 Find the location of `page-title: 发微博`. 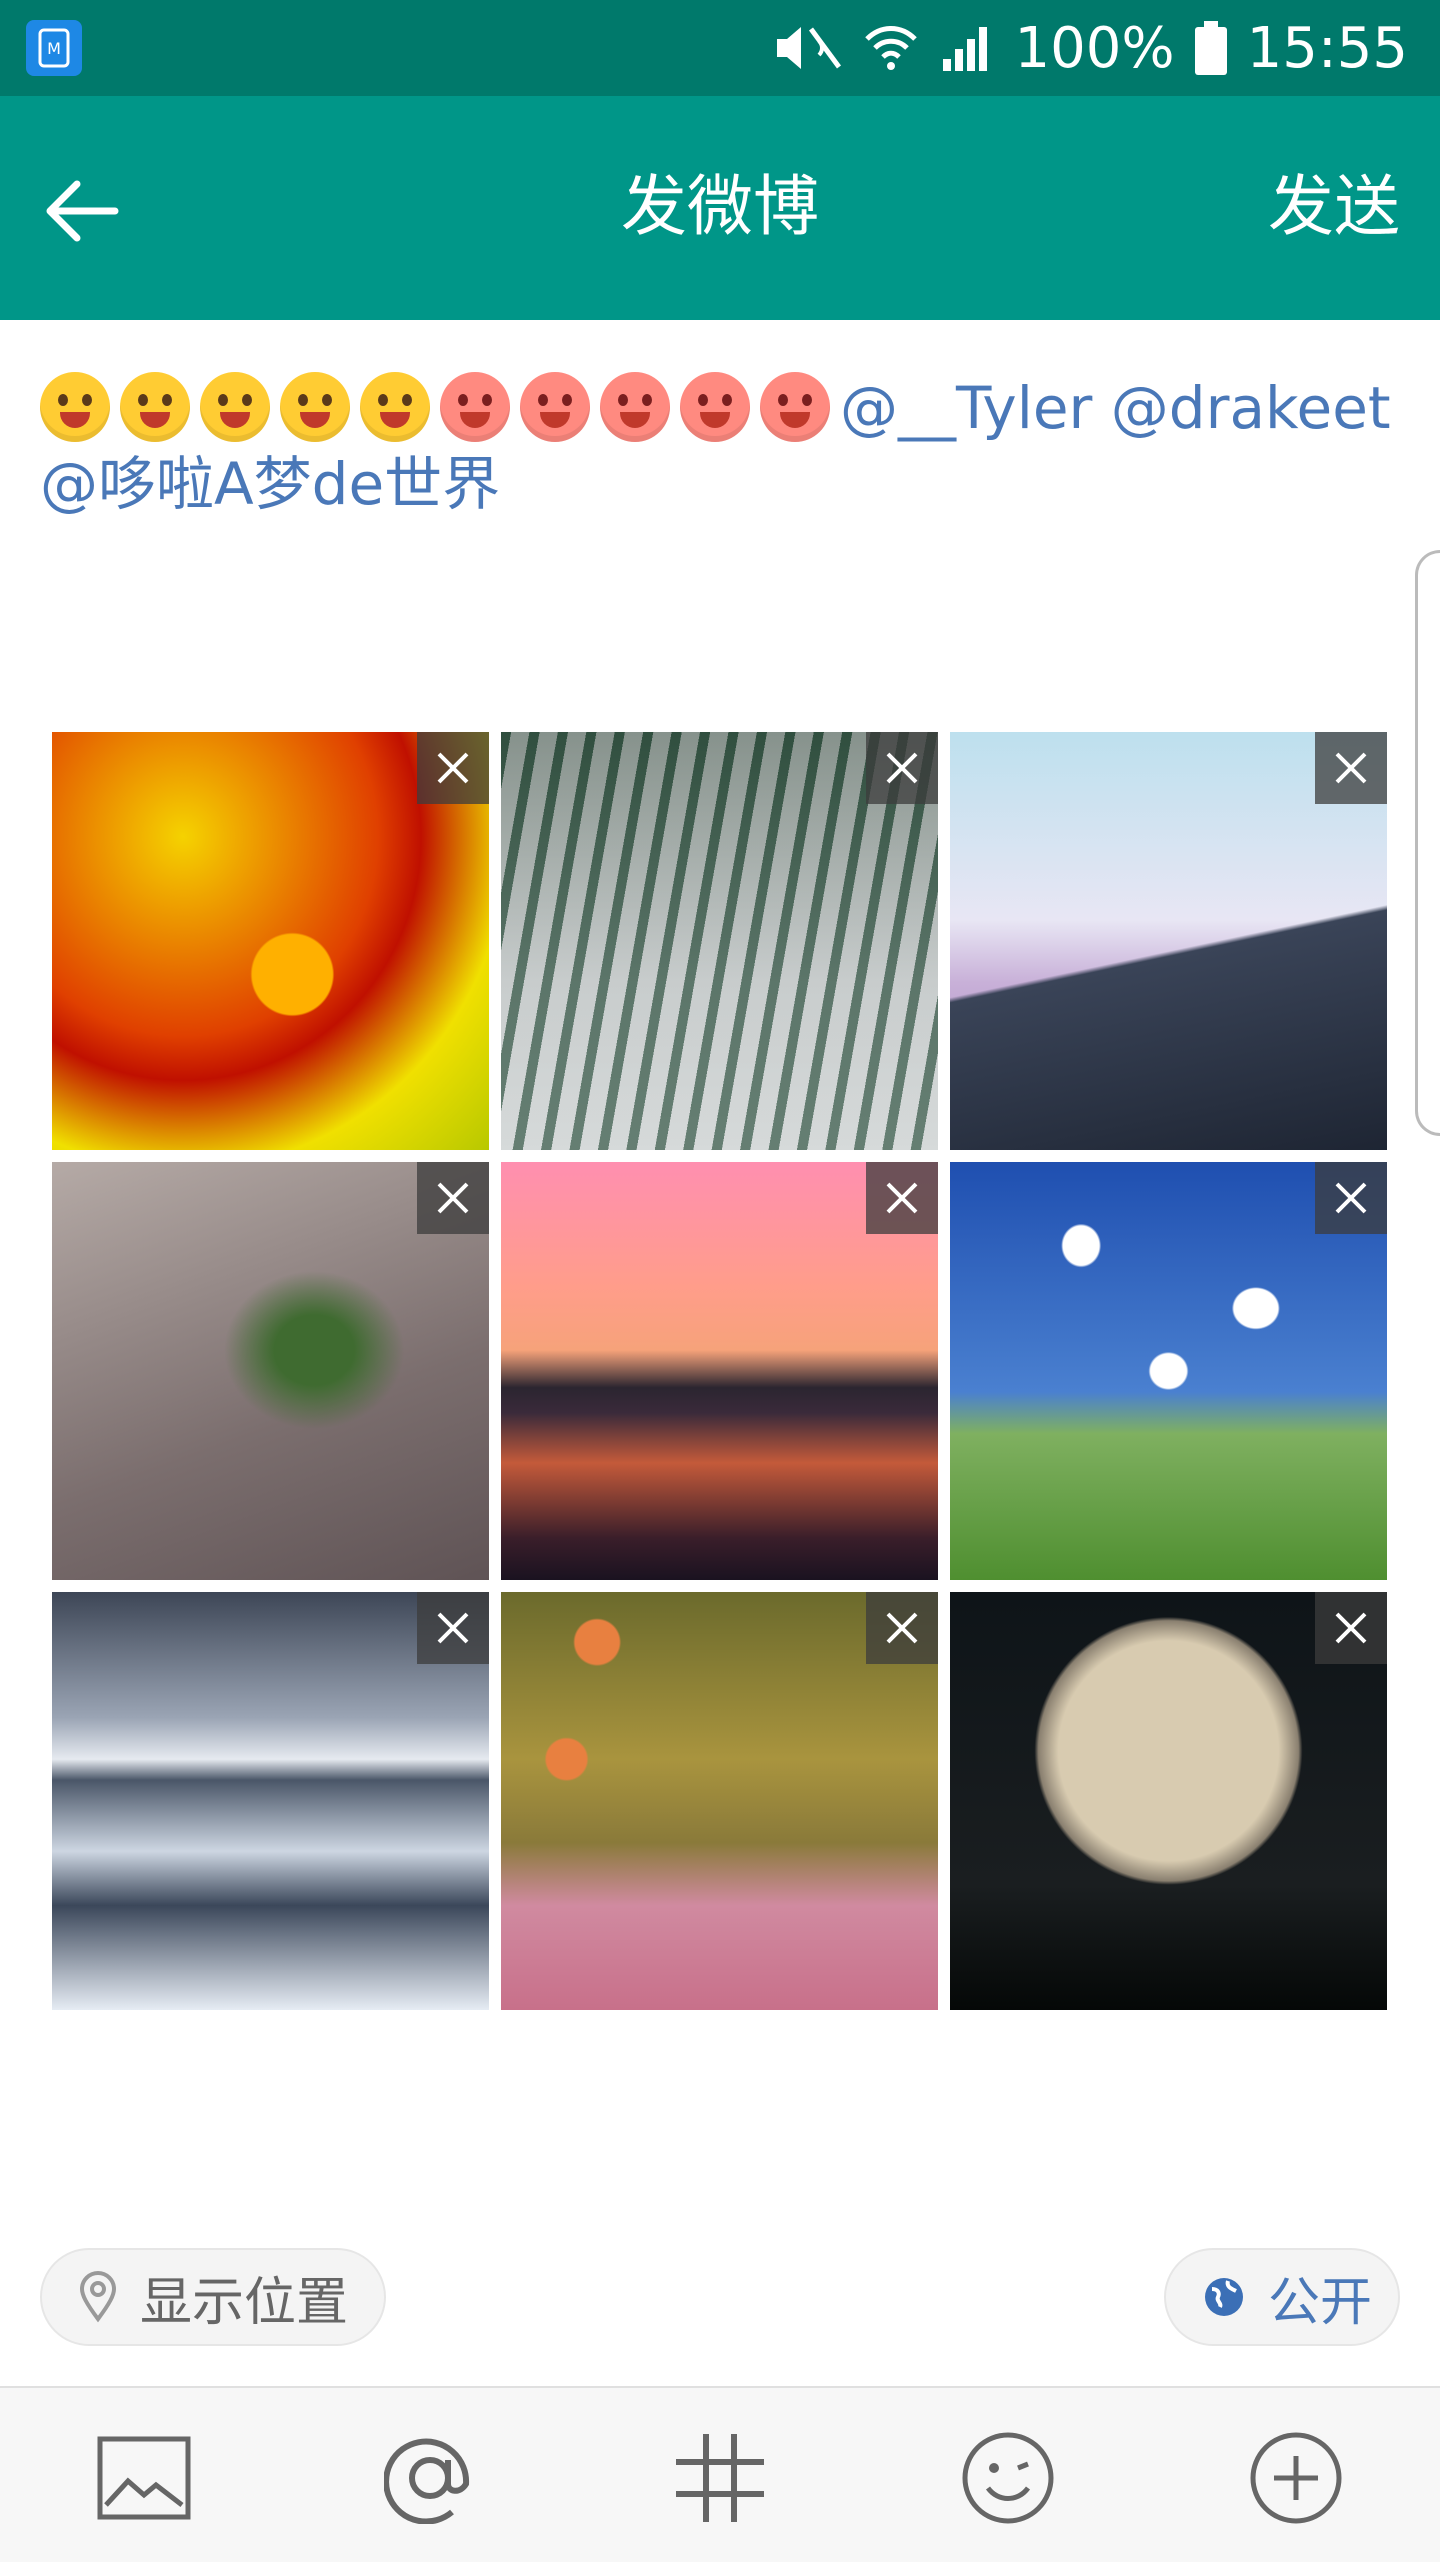

page-title: 发微博 is located at coordinates (720, 206).